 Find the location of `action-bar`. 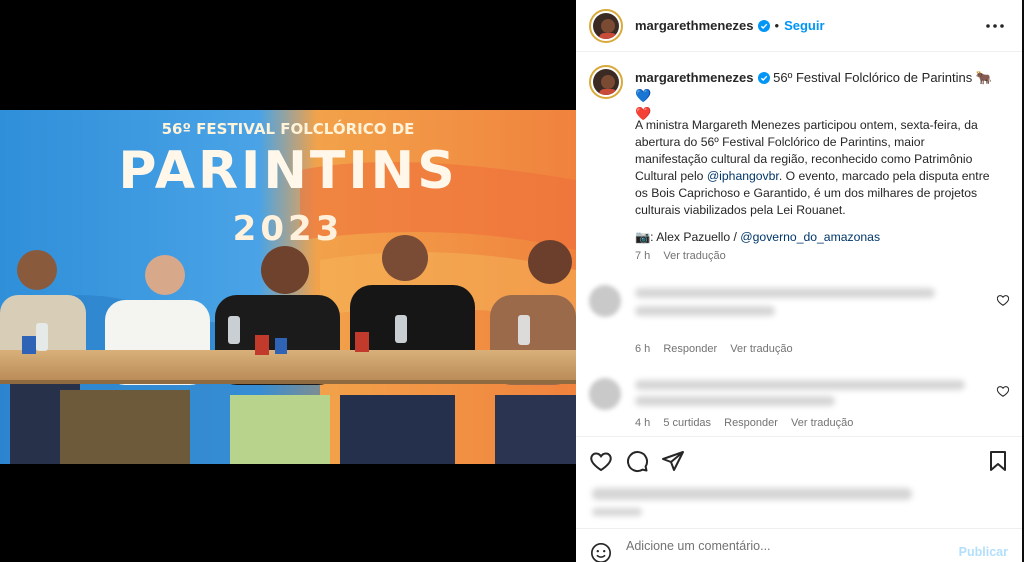

action-bar is located at coordinates (799, 460).